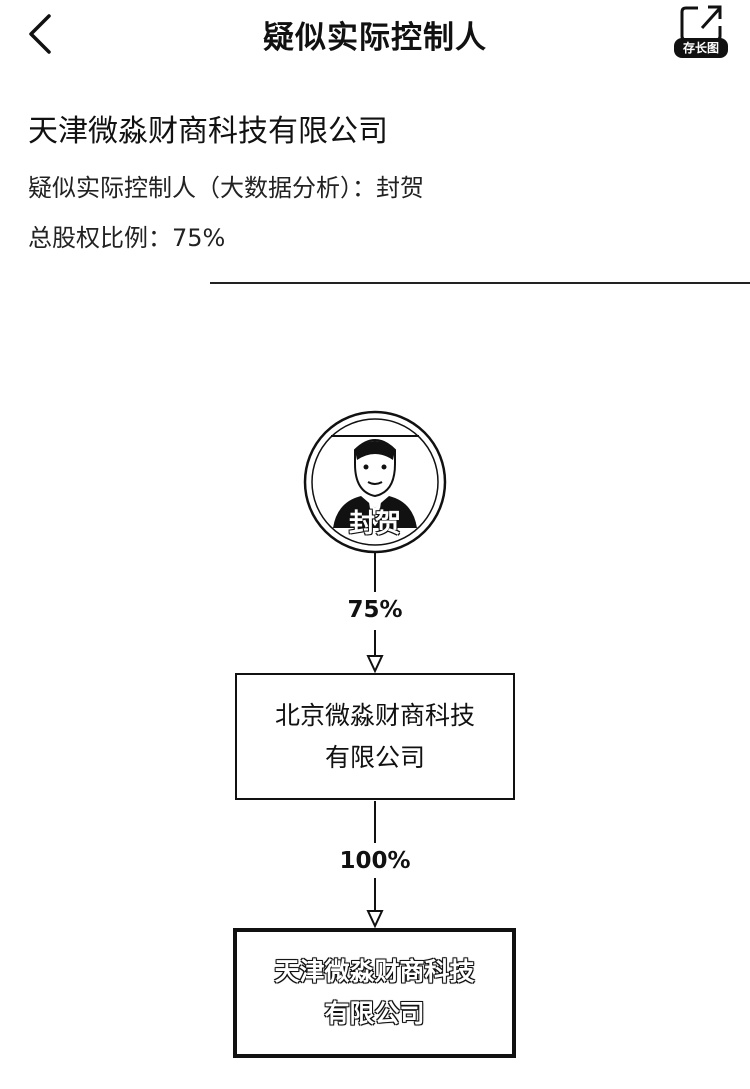 The width and height of the screenshot is (750, 1089). Describe the element at coordinates (374, 971) in the screenshot. I see `node-label-line: 天津微淼财商科技` at that location.